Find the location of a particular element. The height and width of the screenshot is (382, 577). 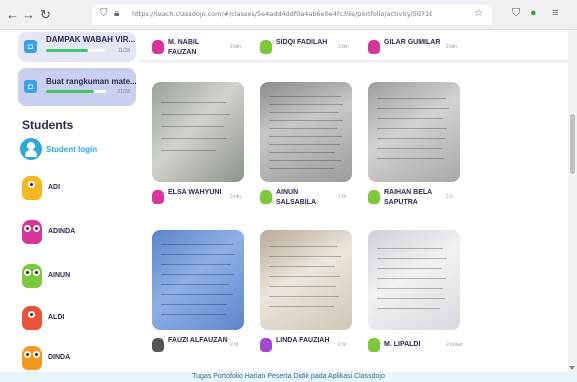

submission-student-name: SIDQI FADILAH is located at coordinates (302, 42).